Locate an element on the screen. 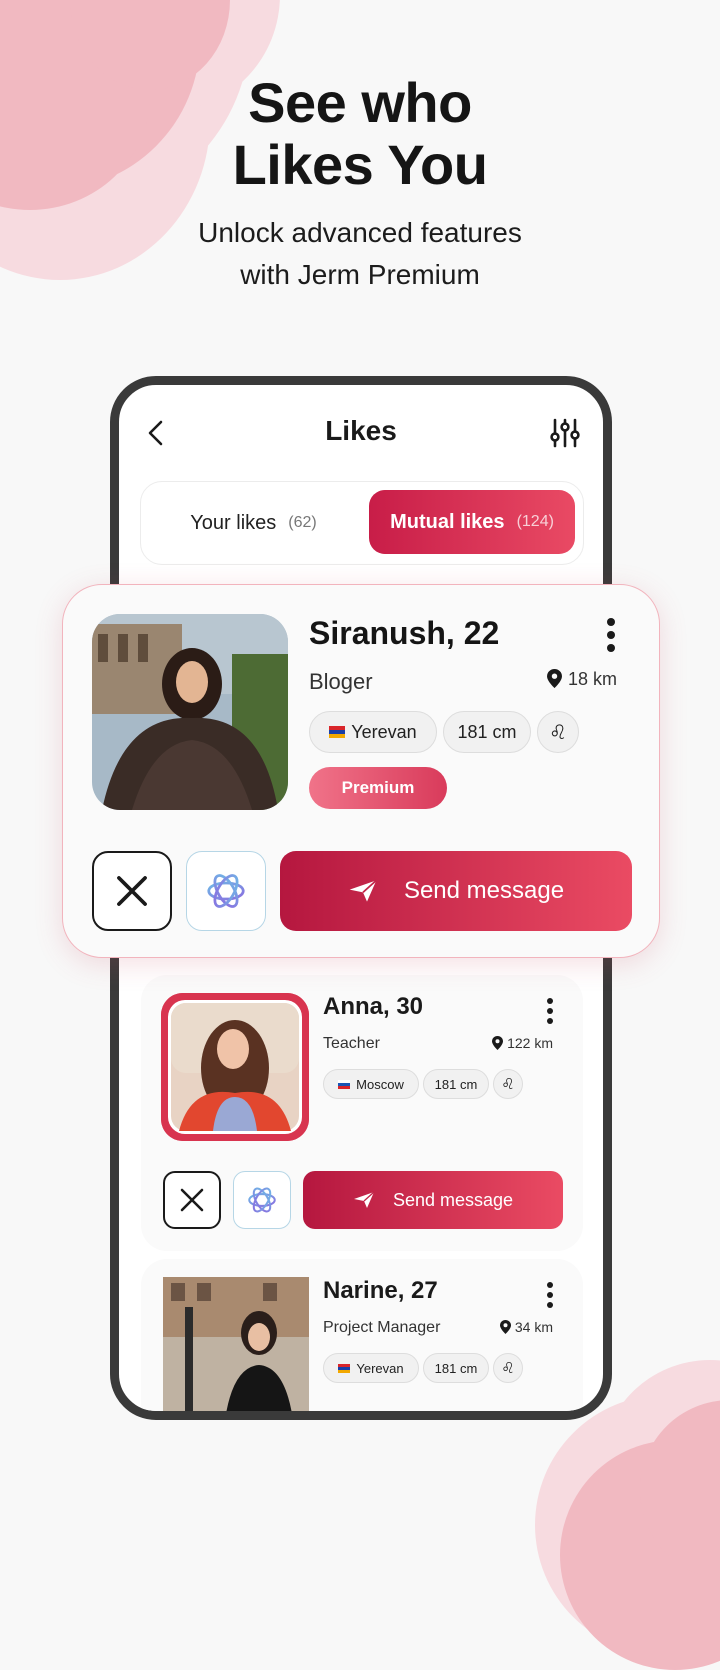 The image size is (720, 1670). profile-card-anna: Anna, 30 Teacher 122 km Moscow 181 cm ♌ is located at coordinates (362, 1113).